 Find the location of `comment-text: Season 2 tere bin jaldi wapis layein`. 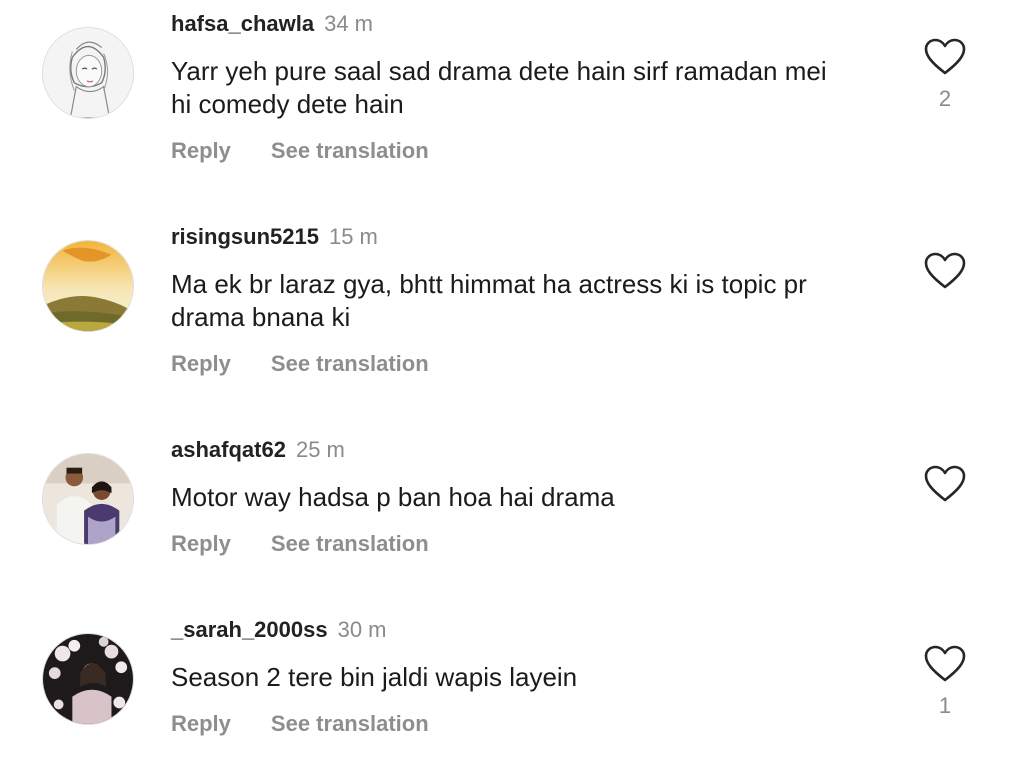

comment-text: Season 2 tere bin jaldi wapis layein is located at coordinates (531, 677).